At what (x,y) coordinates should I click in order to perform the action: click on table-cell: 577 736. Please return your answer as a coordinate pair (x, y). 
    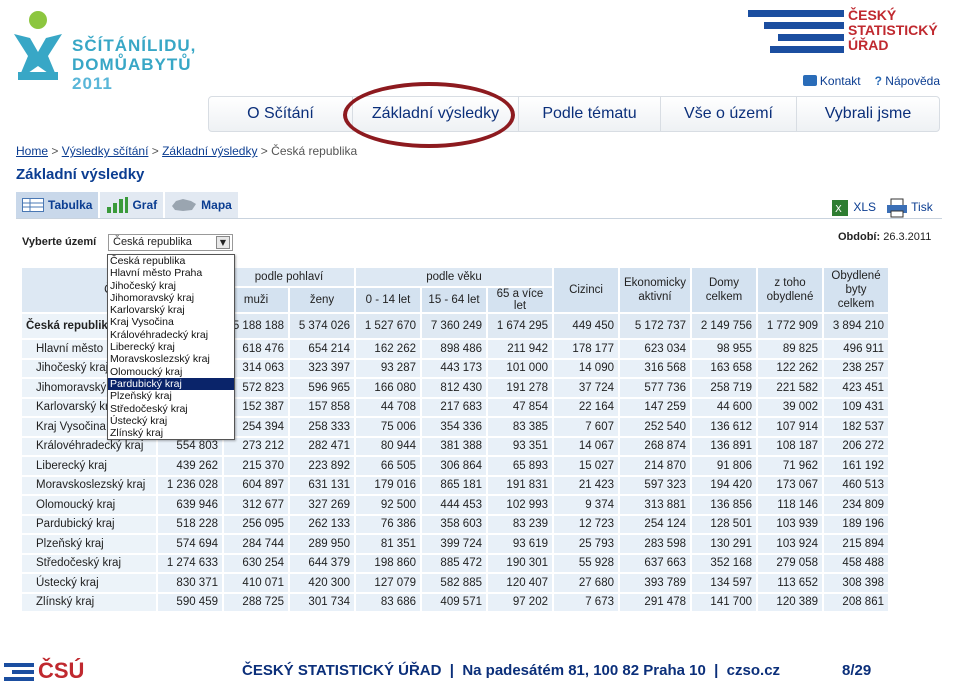
    Looking at the image, I should click on (655, 388).